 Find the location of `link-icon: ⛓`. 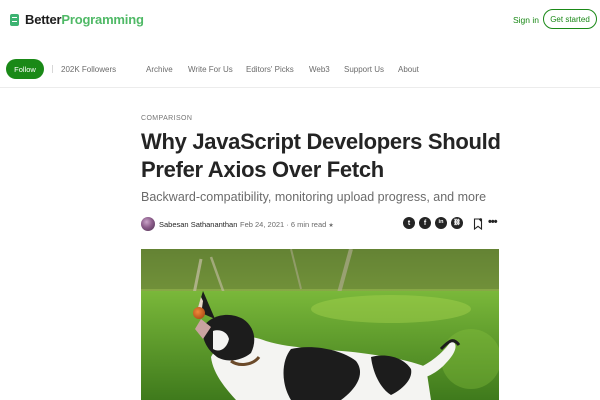

link-icon: ⛓ is located at coordinates (457, 223).